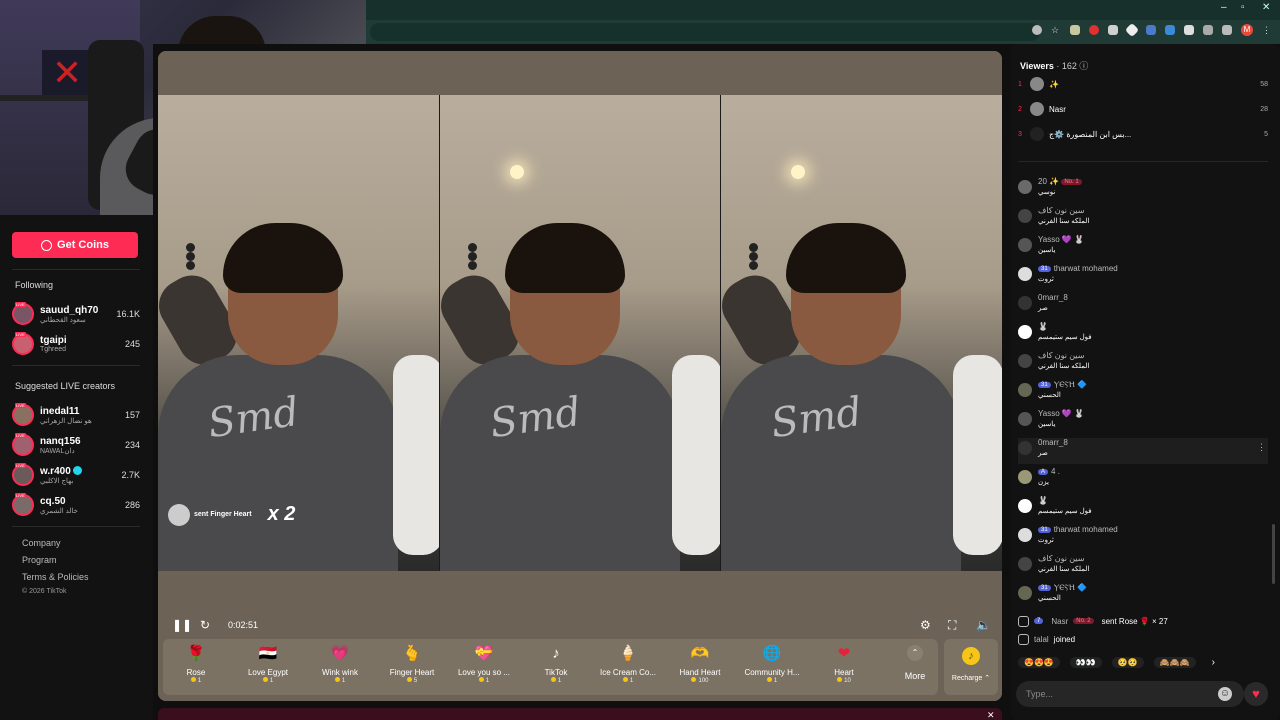 The height and width of the screenshot is (720, 1280). I want to click on get-coins-button: Get Coins, so click(75, 245).